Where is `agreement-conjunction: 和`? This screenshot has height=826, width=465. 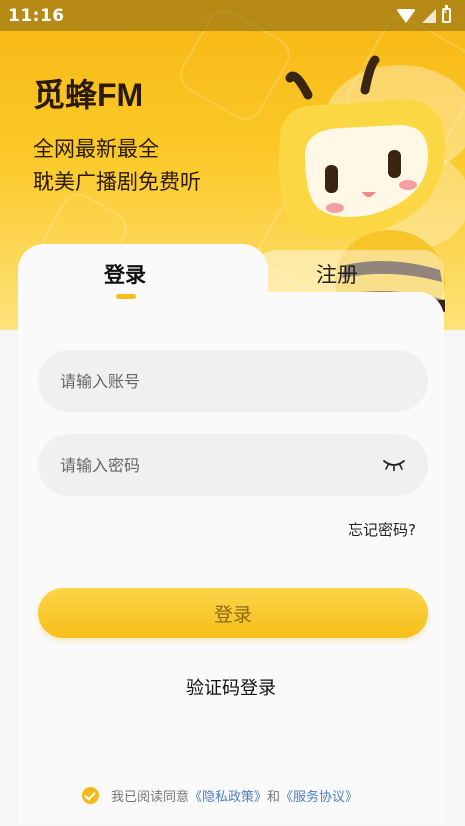
agreement-conjunction: 和 is located at coordinates (274, 797).